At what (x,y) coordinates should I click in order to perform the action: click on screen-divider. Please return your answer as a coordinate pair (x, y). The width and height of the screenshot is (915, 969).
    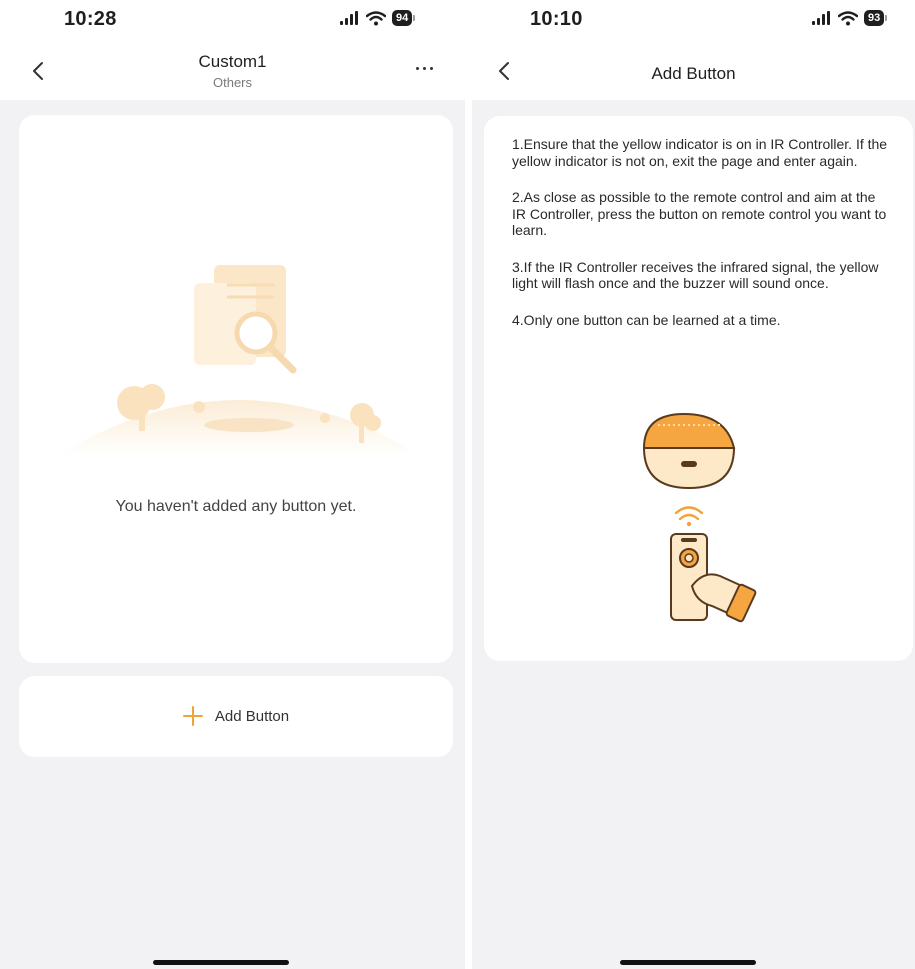
    Looking at the image, I should click on (468, 484).